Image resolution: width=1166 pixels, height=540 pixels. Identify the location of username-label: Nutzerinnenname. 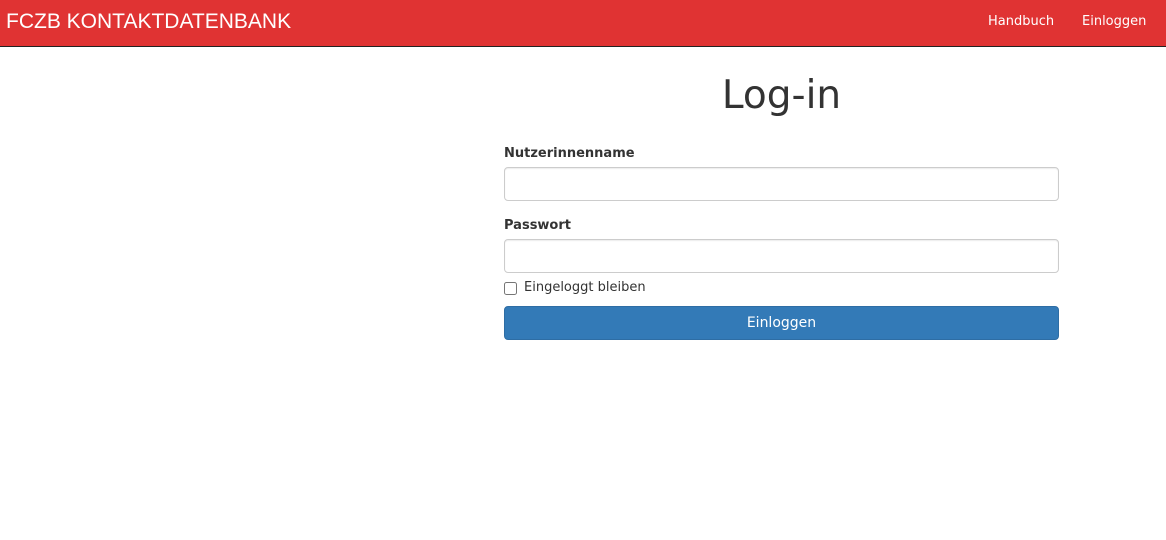
(569, 153).